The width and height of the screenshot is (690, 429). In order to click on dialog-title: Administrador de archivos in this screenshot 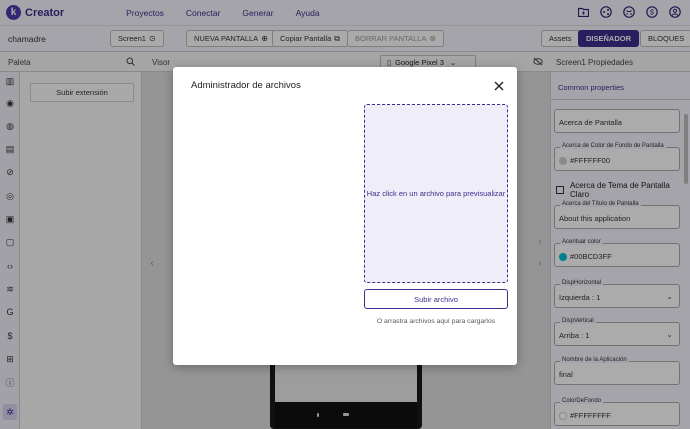, I will do `click(246, 85)`.